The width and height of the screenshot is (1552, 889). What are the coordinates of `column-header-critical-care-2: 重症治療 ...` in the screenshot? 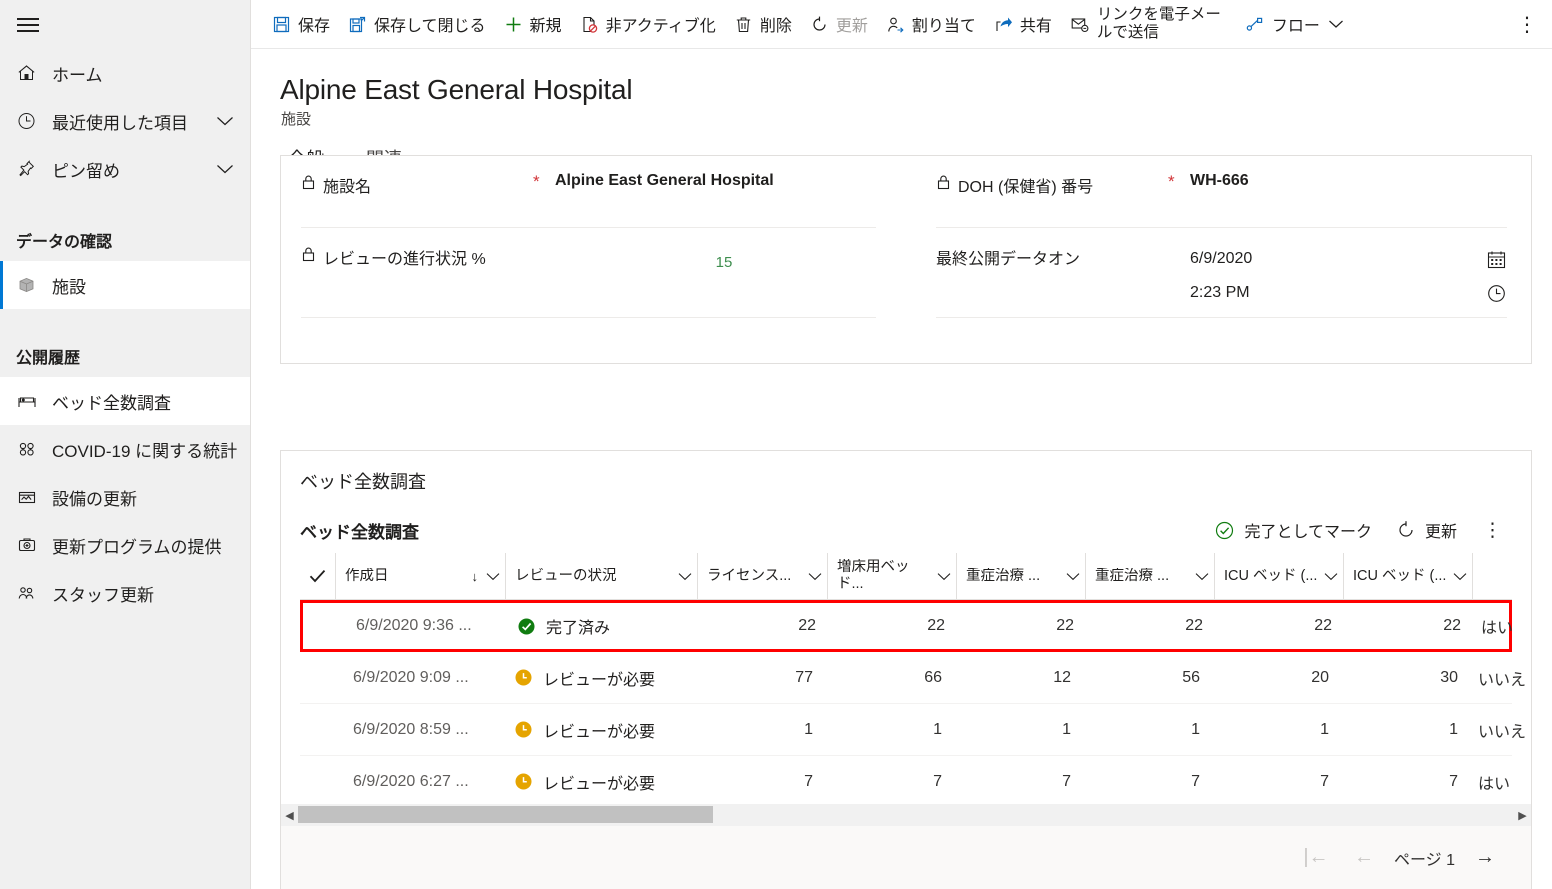 It's located at (1149, 576).